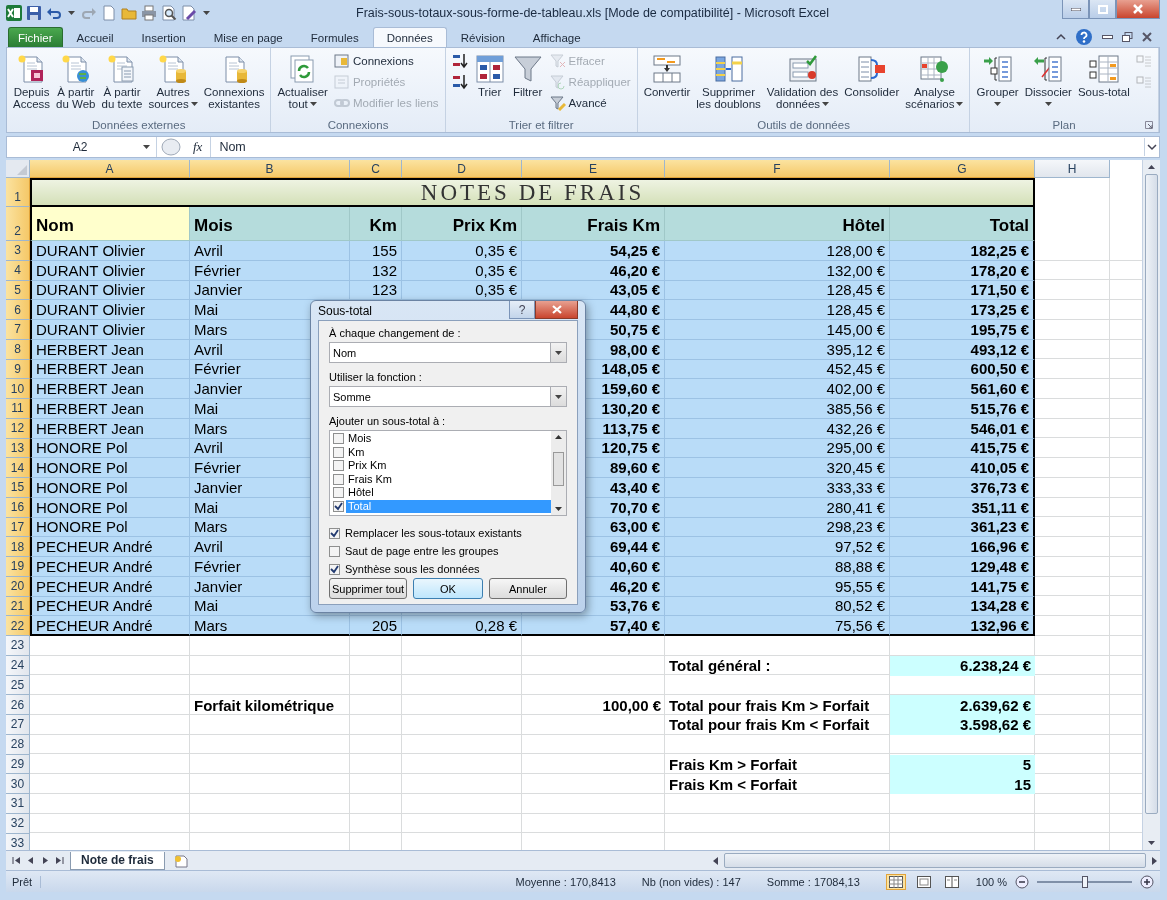 This screenshot has width=1167, height=900. I want to click on ribbon-button: Dissocier, so click(1048, 81).